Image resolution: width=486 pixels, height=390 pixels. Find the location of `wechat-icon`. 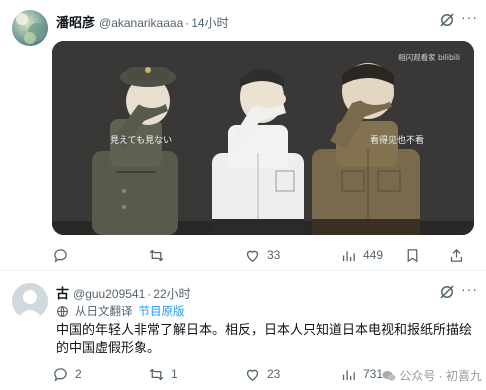

wechat-icon is located at coordinates (389, 375).